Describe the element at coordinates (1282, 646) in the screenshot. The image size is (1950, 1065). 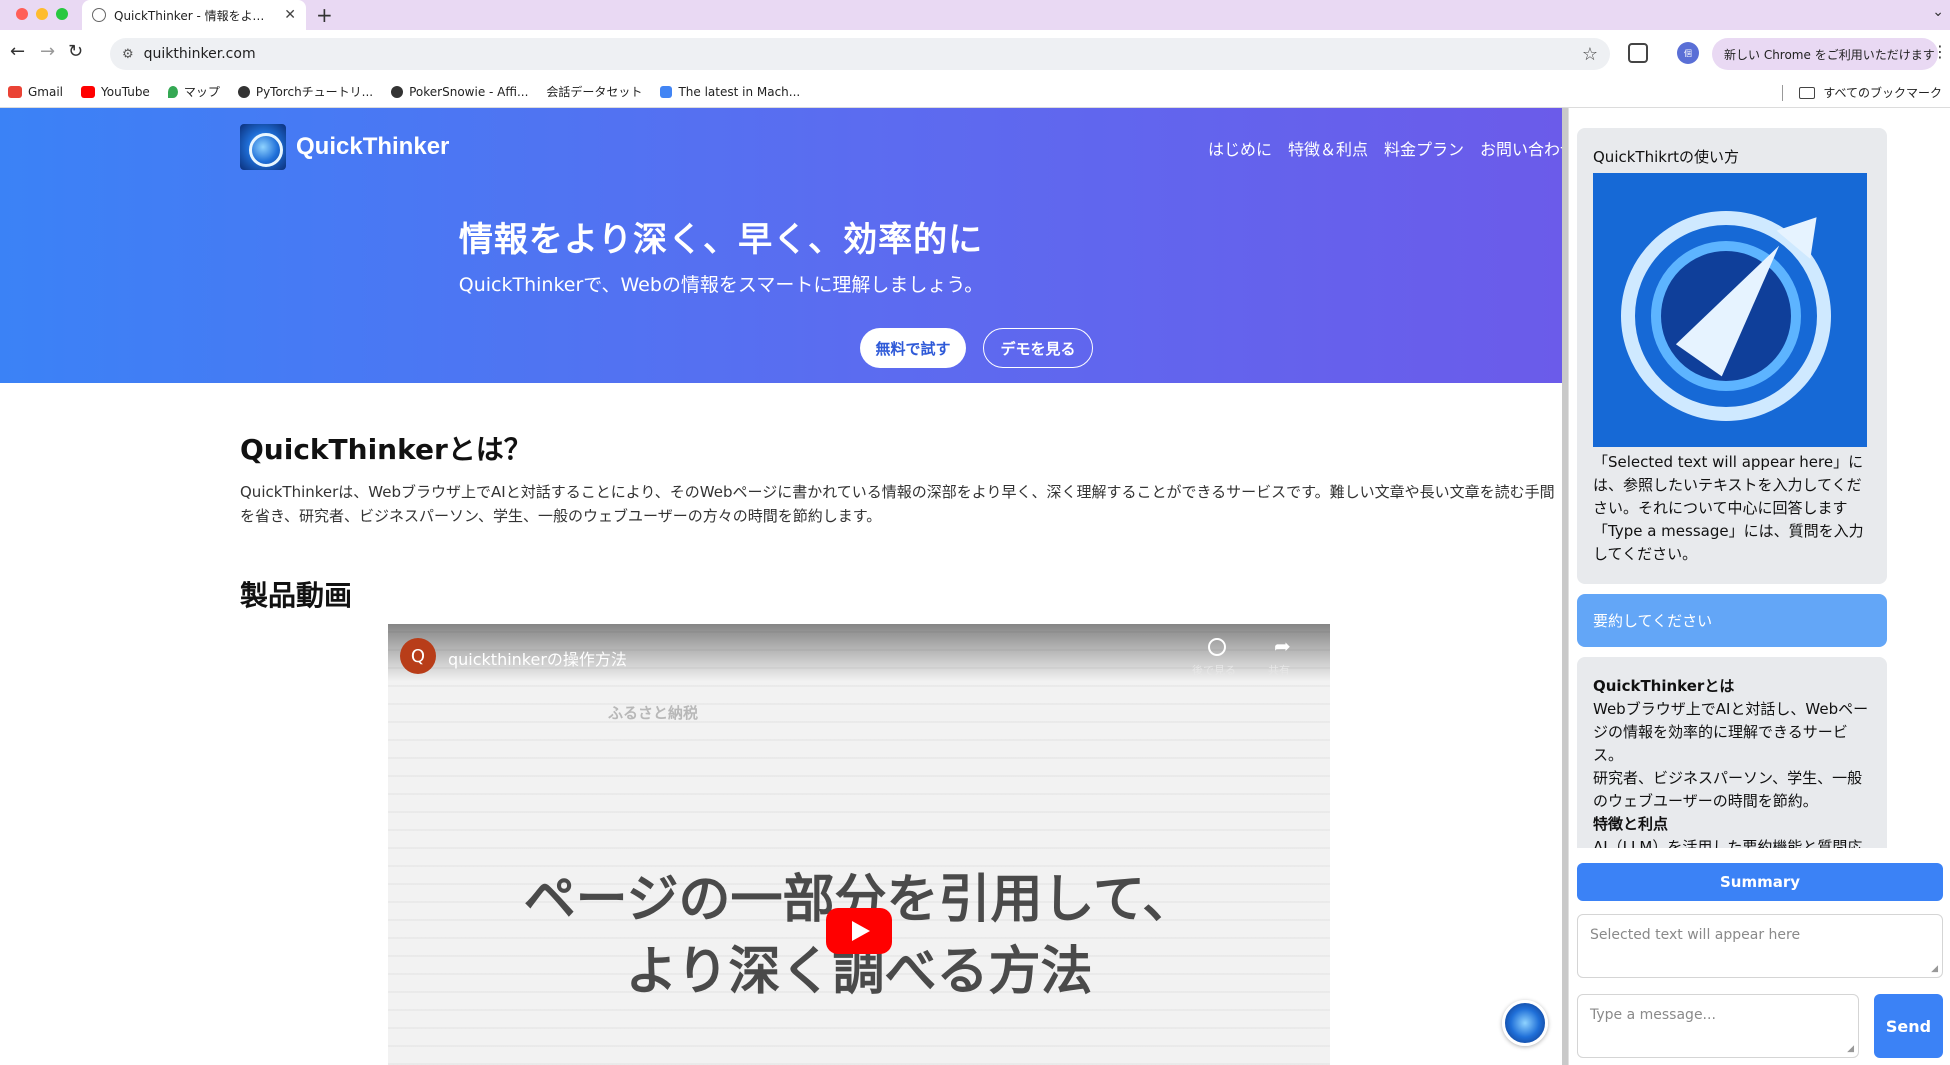
I see `share-icon: ➦` at that location.